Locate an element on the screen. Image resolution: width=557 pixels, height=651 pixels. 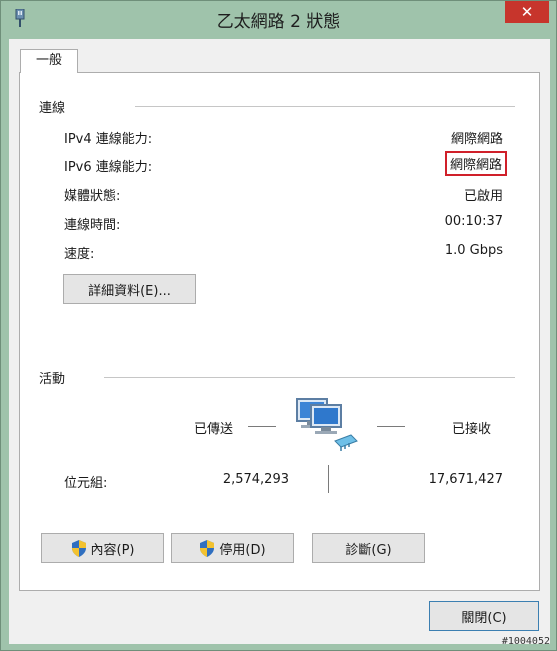
received-label: 已接收 is located at coordinates (472, 429).